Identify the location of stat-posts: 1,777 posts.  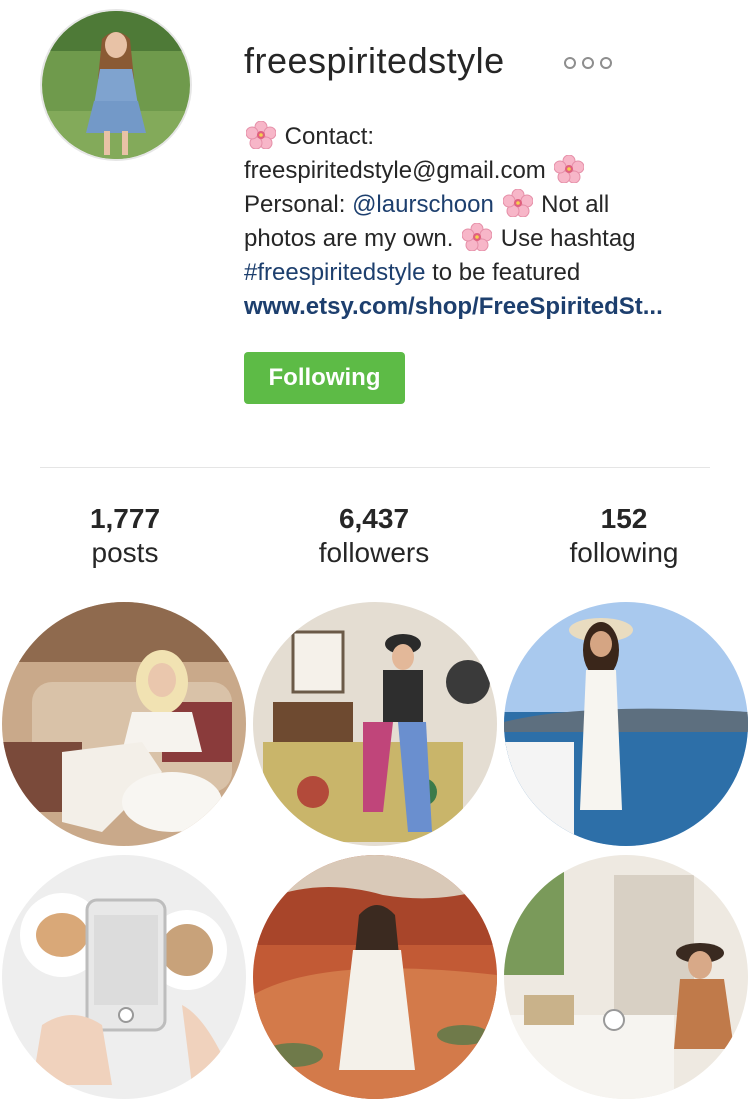
(125, 536).